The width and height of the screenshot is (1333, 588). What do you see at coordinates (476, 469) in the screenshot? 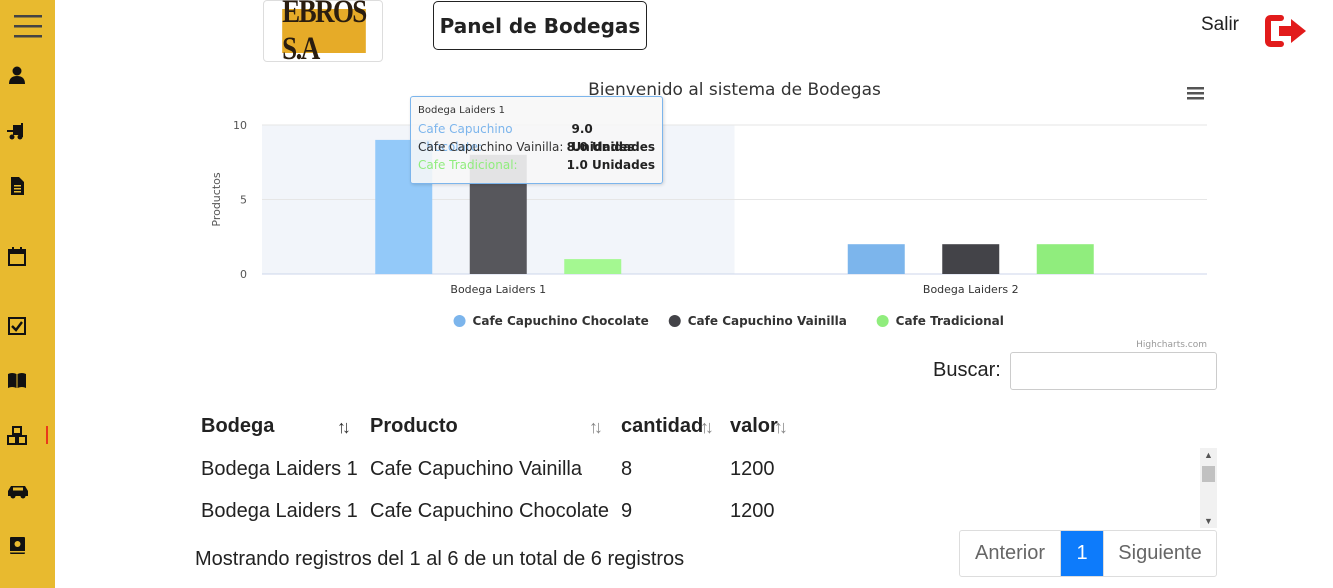
I see `cell-producto: Cafe Capuchino Vainilla` at bounding box center [476, 469].